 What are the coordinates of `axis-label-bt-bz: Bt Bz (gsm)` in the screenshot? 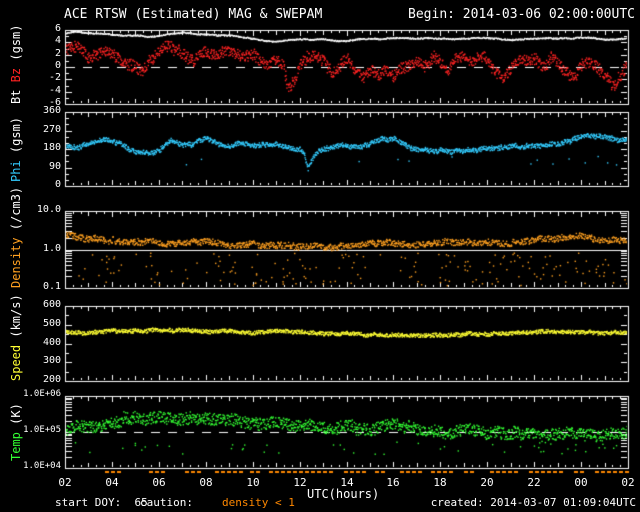 It's located at (16, 65).